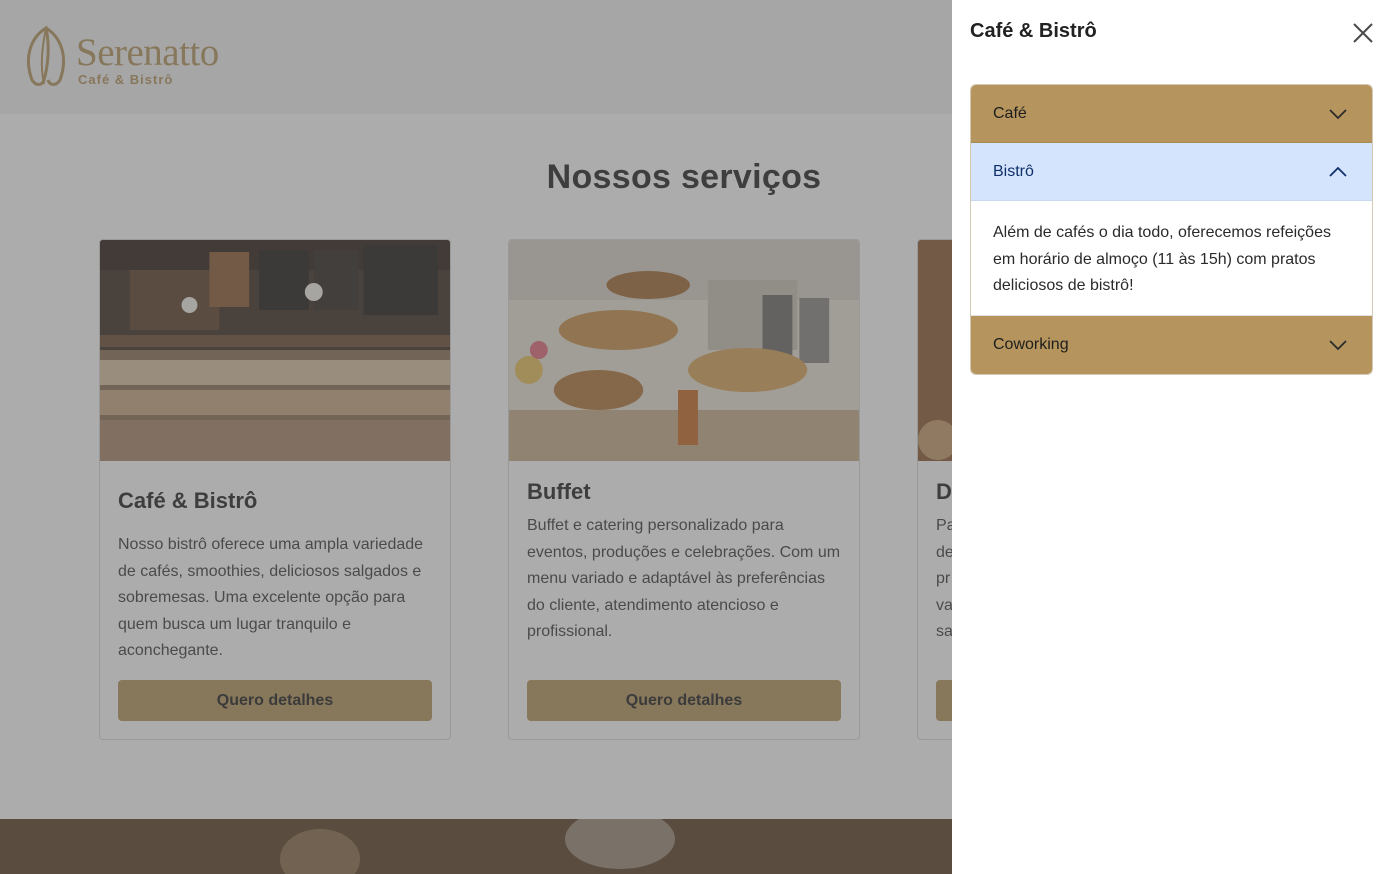 The image size is (1392, 874). What do you see at coordinates (1338, 172) in the screenshot?
I see `chevron-up-icon` at bounding box center [1338, 172].